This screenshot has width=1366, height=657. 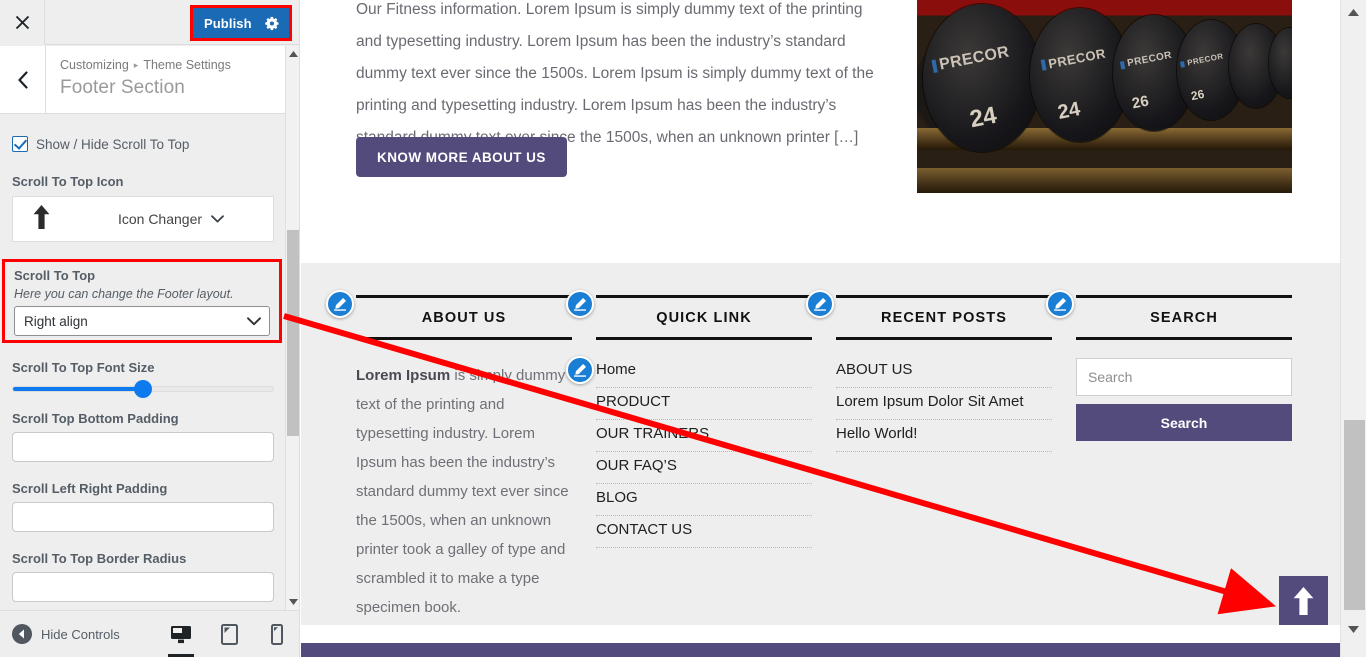 What do you see at coordinates (78, 389) in the screenshot?
I see `slider-fill` at bounding box center [78, 389].